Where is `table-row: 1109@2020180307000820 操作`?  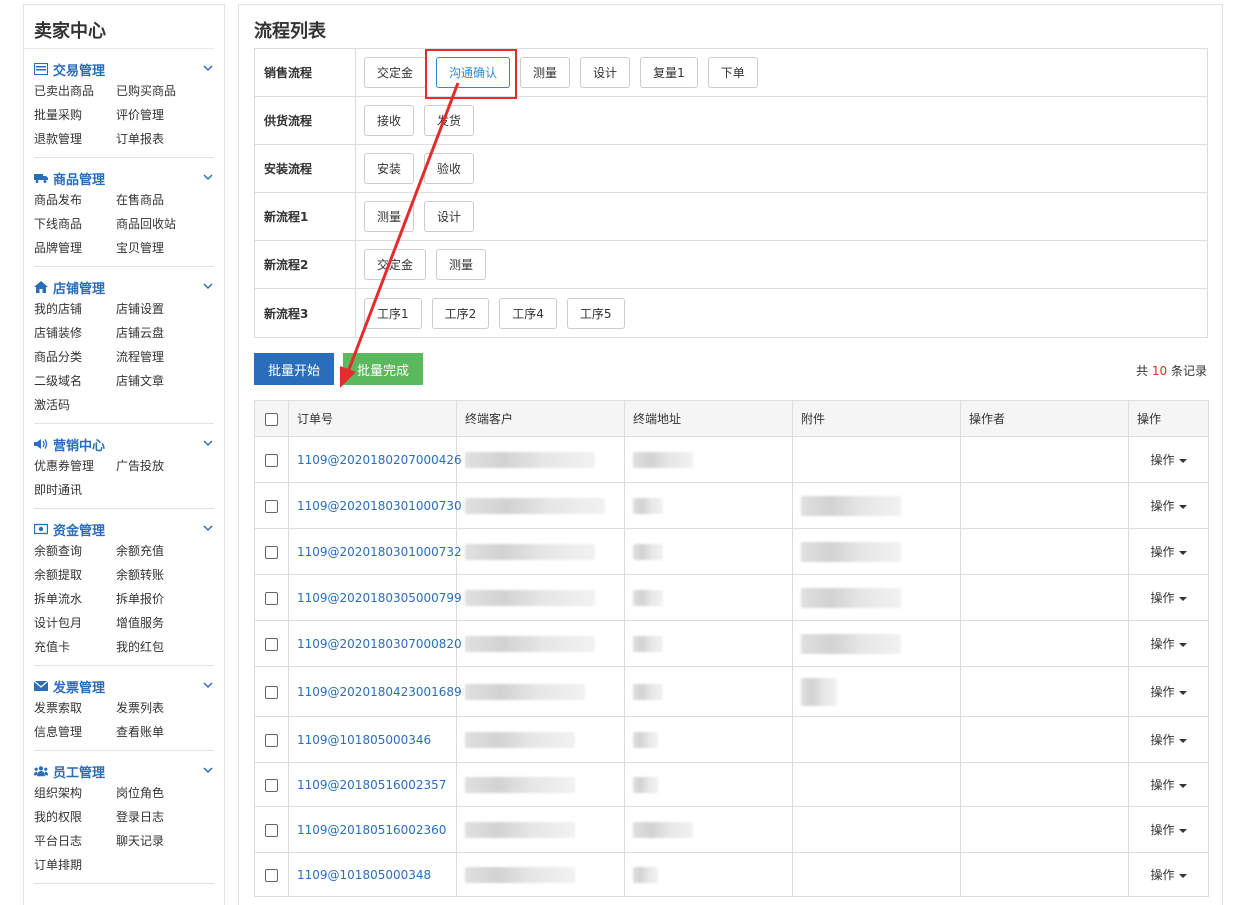
table-row: 1109@2020180307000820 操作 is located at coordinates (731, 643).